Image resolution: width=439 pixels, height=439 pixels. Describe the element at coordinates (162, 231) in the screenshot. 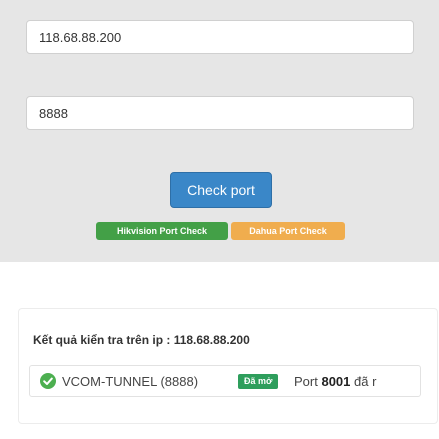

I see `hikvision-port-check-button: Hikvision Port Check` at that location.